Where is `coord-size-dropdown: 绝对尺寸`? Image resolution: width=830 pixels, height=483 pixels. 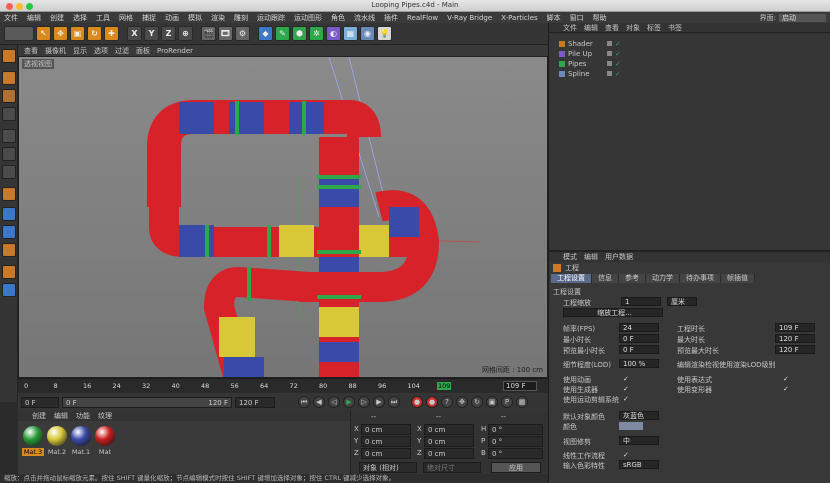 coord-size-dropdown: 绝对尺寸 is located at coordinates (452, 467).